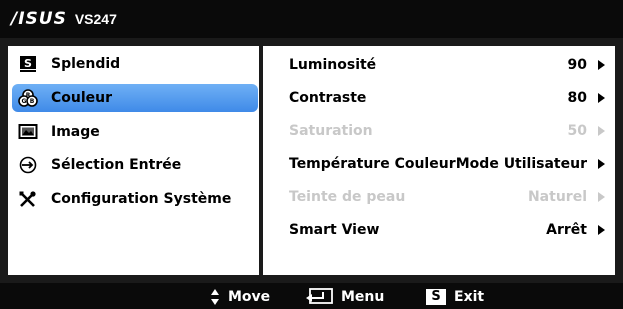 This screenshot has height=309, width=623. I want to click on exit-label: Exit, so click(469, 297).